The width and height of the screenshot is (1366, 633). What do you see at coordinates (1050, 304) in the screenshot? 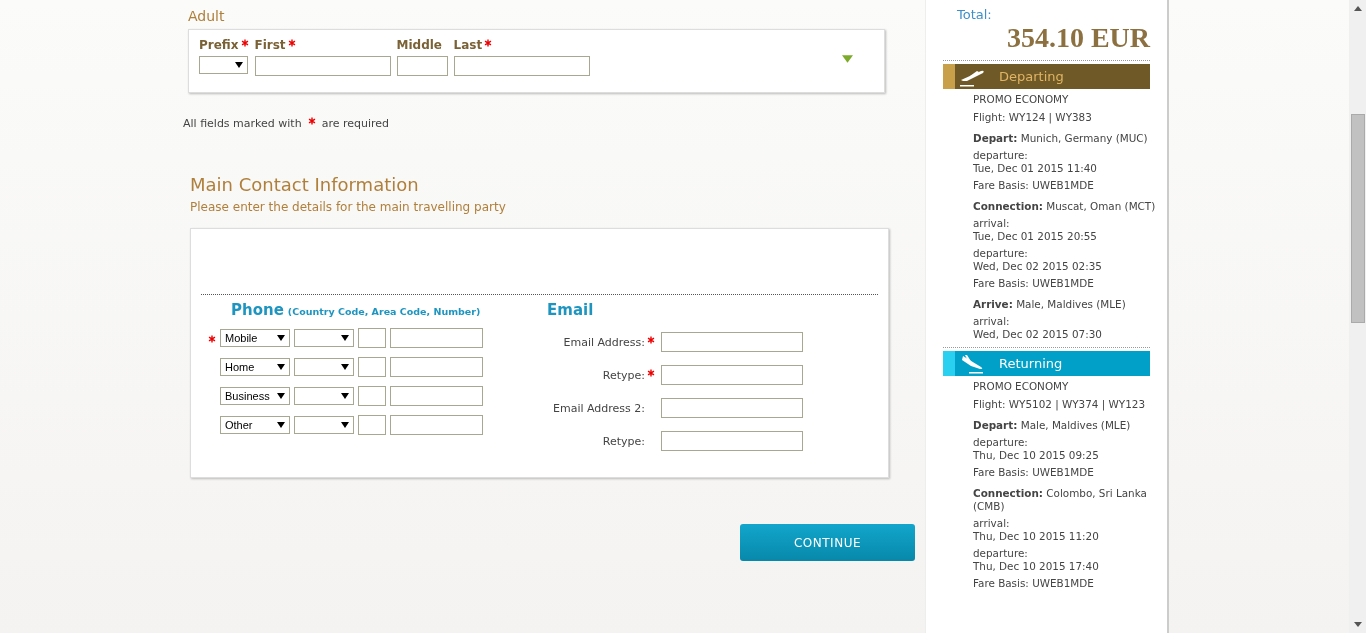
I see `stop-location: Arrive: Male, Maldives (MLE)` at bounding box center [1050, 304].